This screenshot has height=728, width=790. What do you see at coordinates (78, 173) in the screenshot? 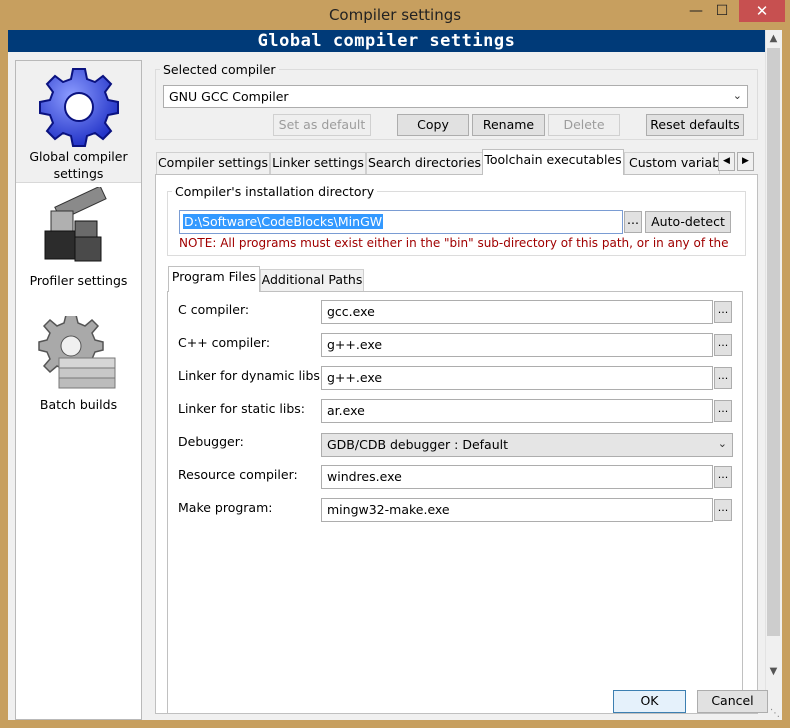
I see `sidebar-item-label-line2: settings` at bounding box center [78, 173].